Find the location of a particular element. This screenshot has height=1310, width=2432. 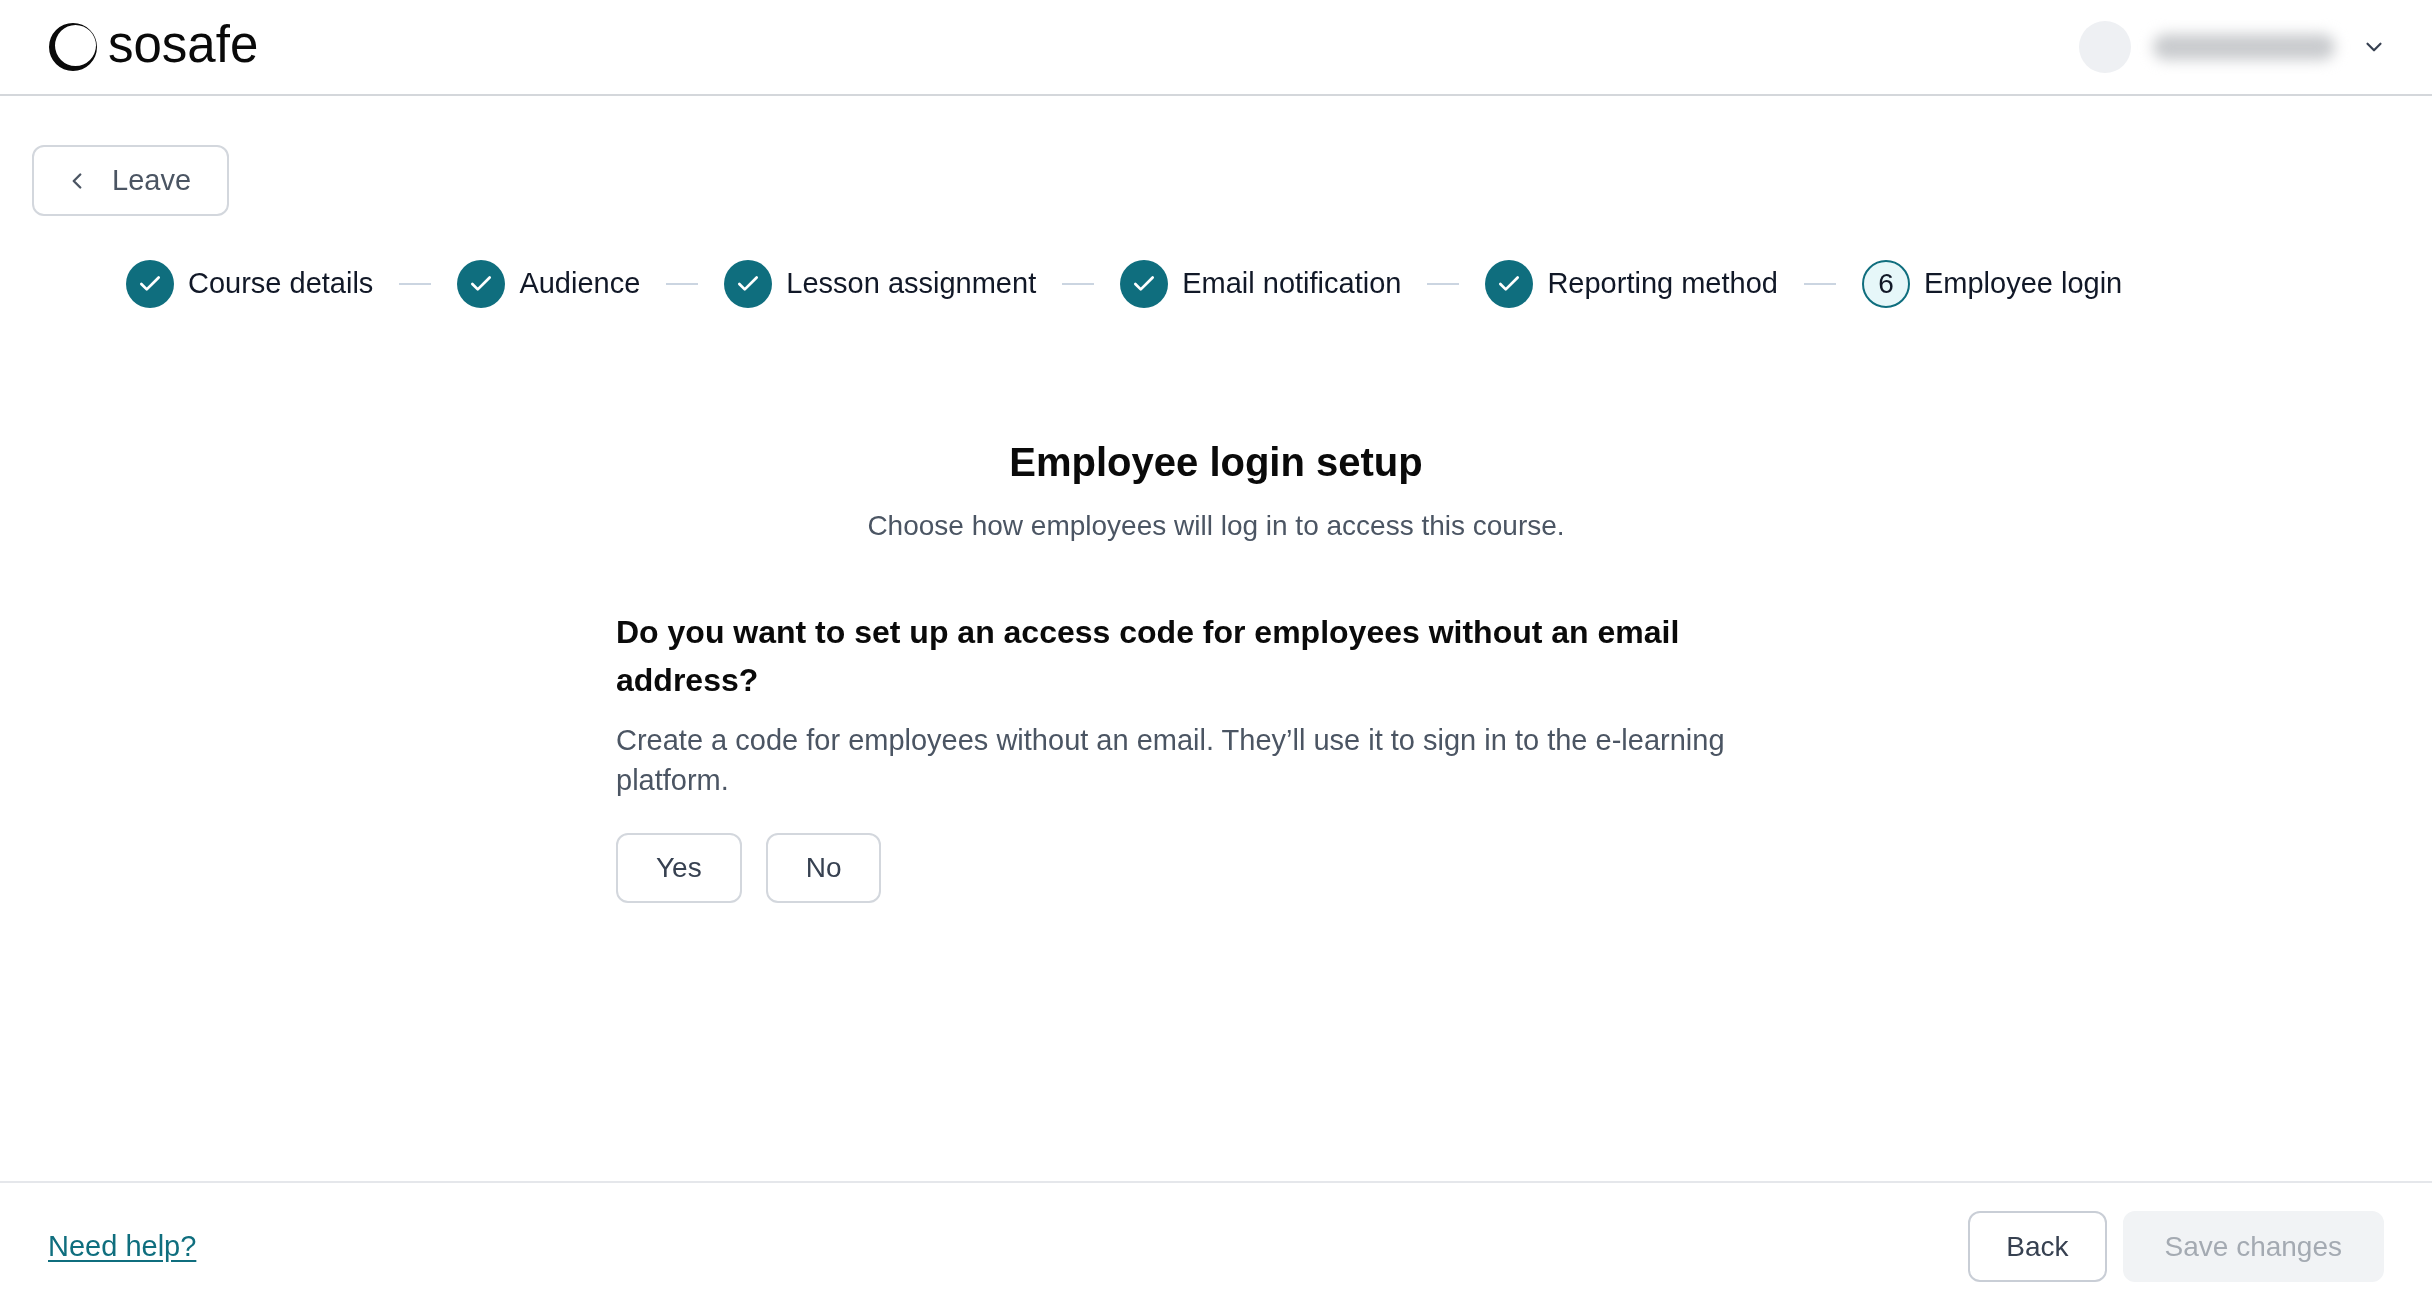

step-label: Lesson assignment is located at coordinates (911, 284).